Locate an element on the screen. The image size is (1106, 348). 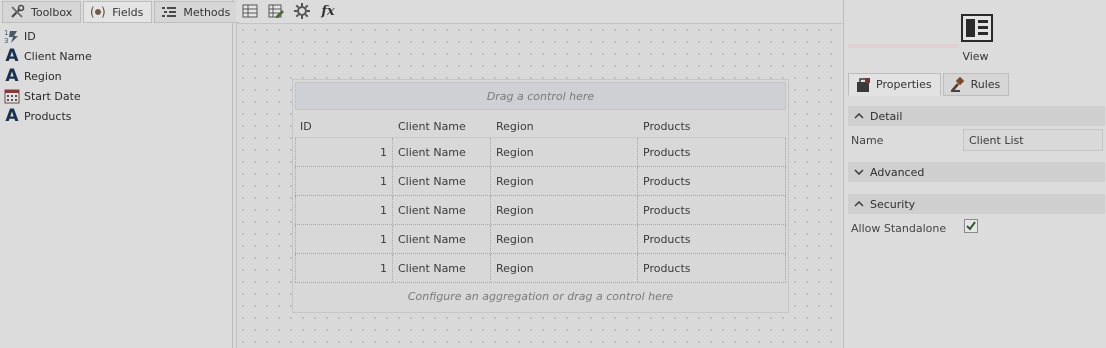
field-label: Client Name is located at coordinates (58, 56).